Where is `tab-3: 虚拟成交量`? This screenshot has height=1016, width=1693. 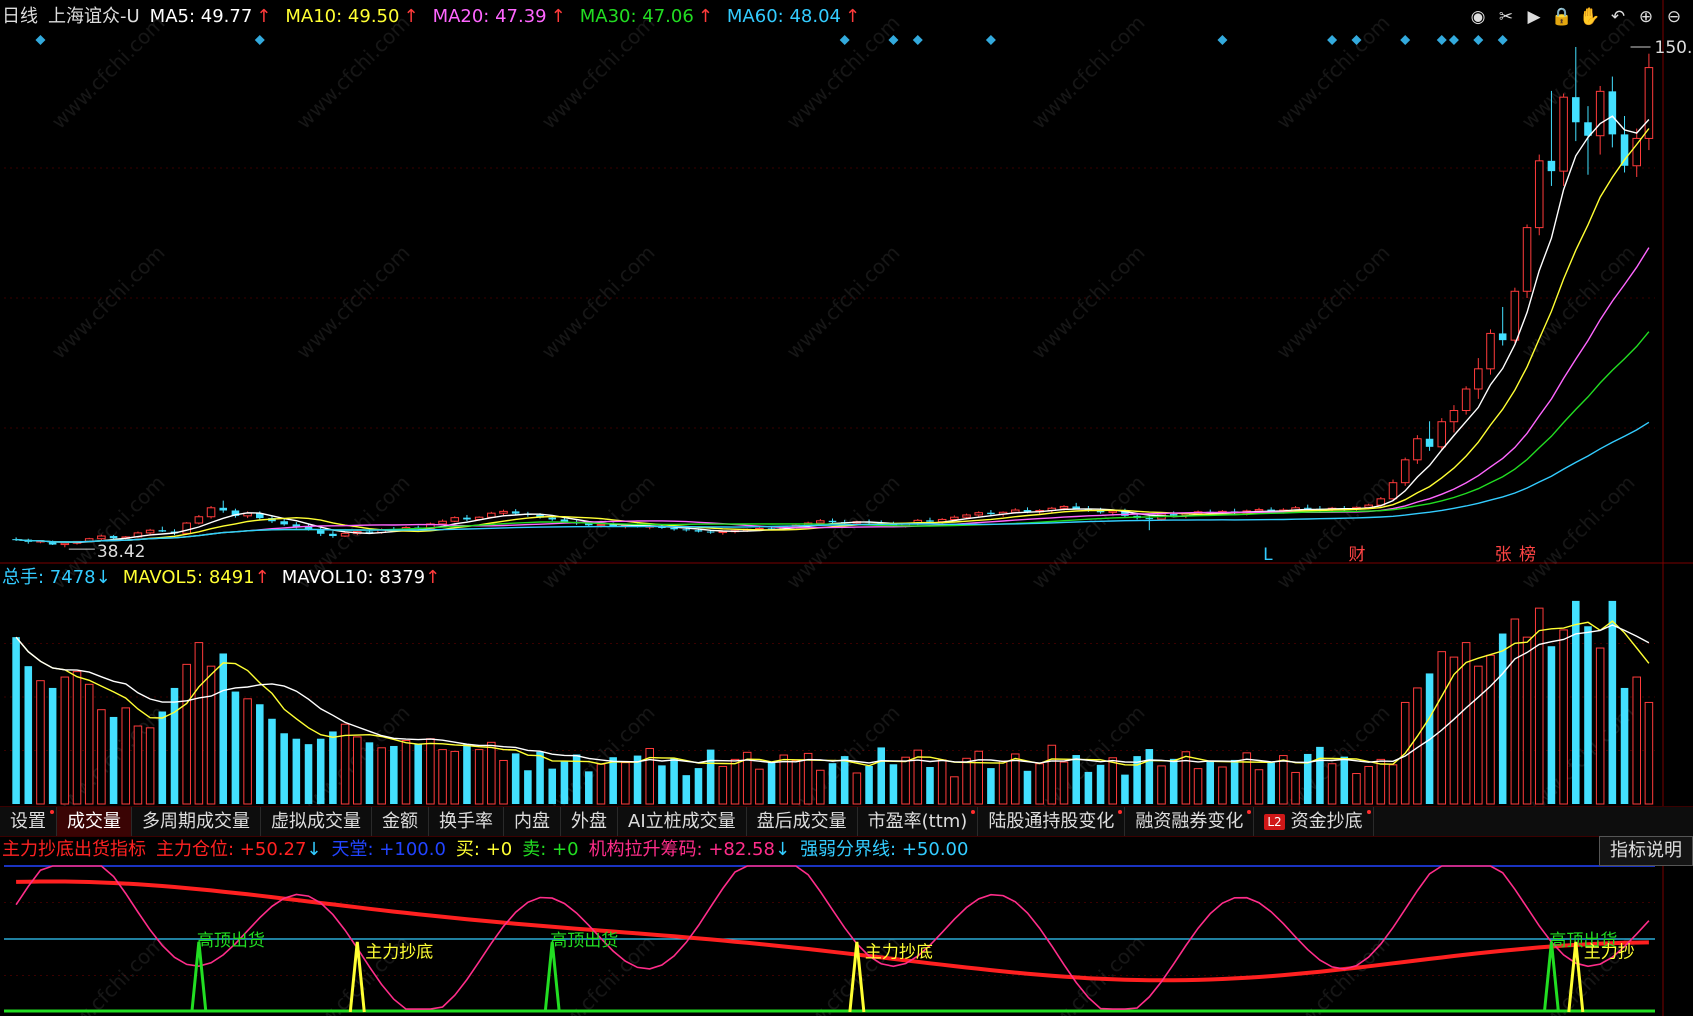
tab-3: 虚拟成交量 is located at coordinates (316, 821).